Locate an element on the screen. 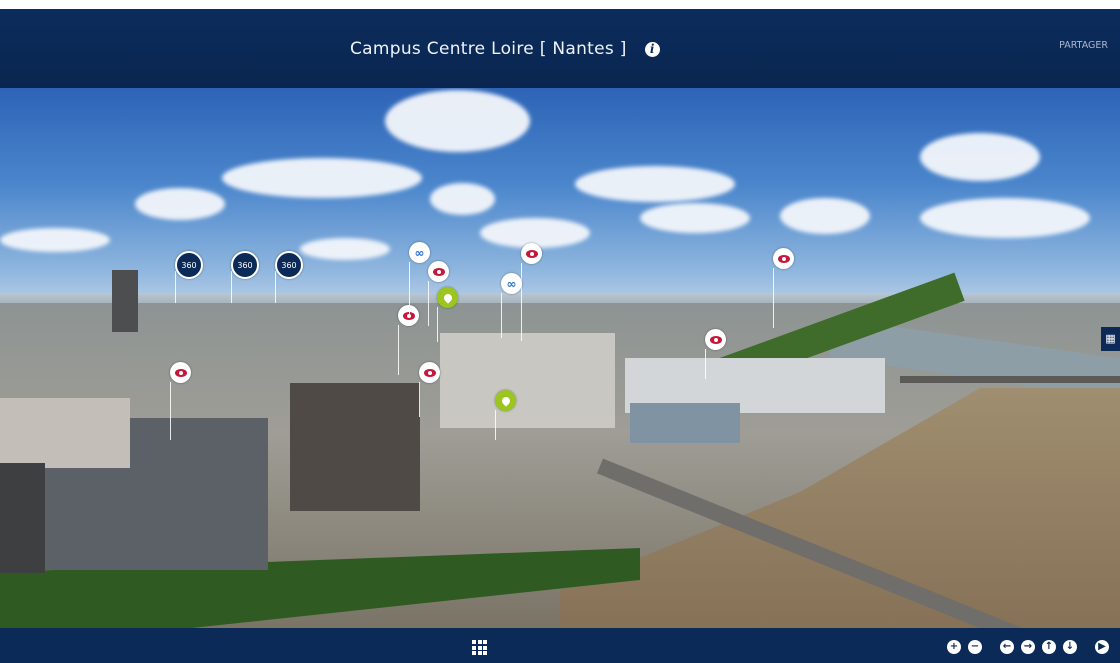 The width and height of the screenshot is (1120, 663). map-icon: ▦ is located at coordinates (1110, 339).